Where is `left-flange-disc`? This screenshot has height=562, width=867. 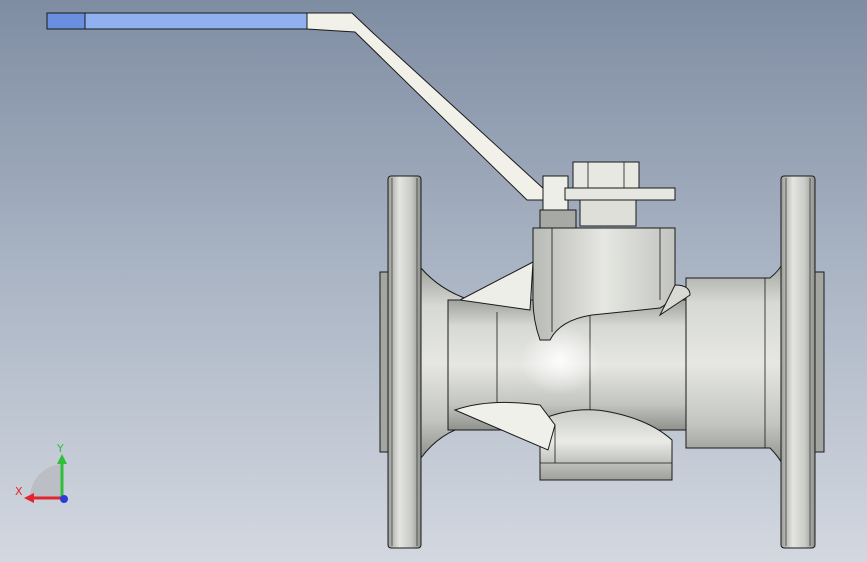 left-flange-disc is located at coordinates (404, 362).